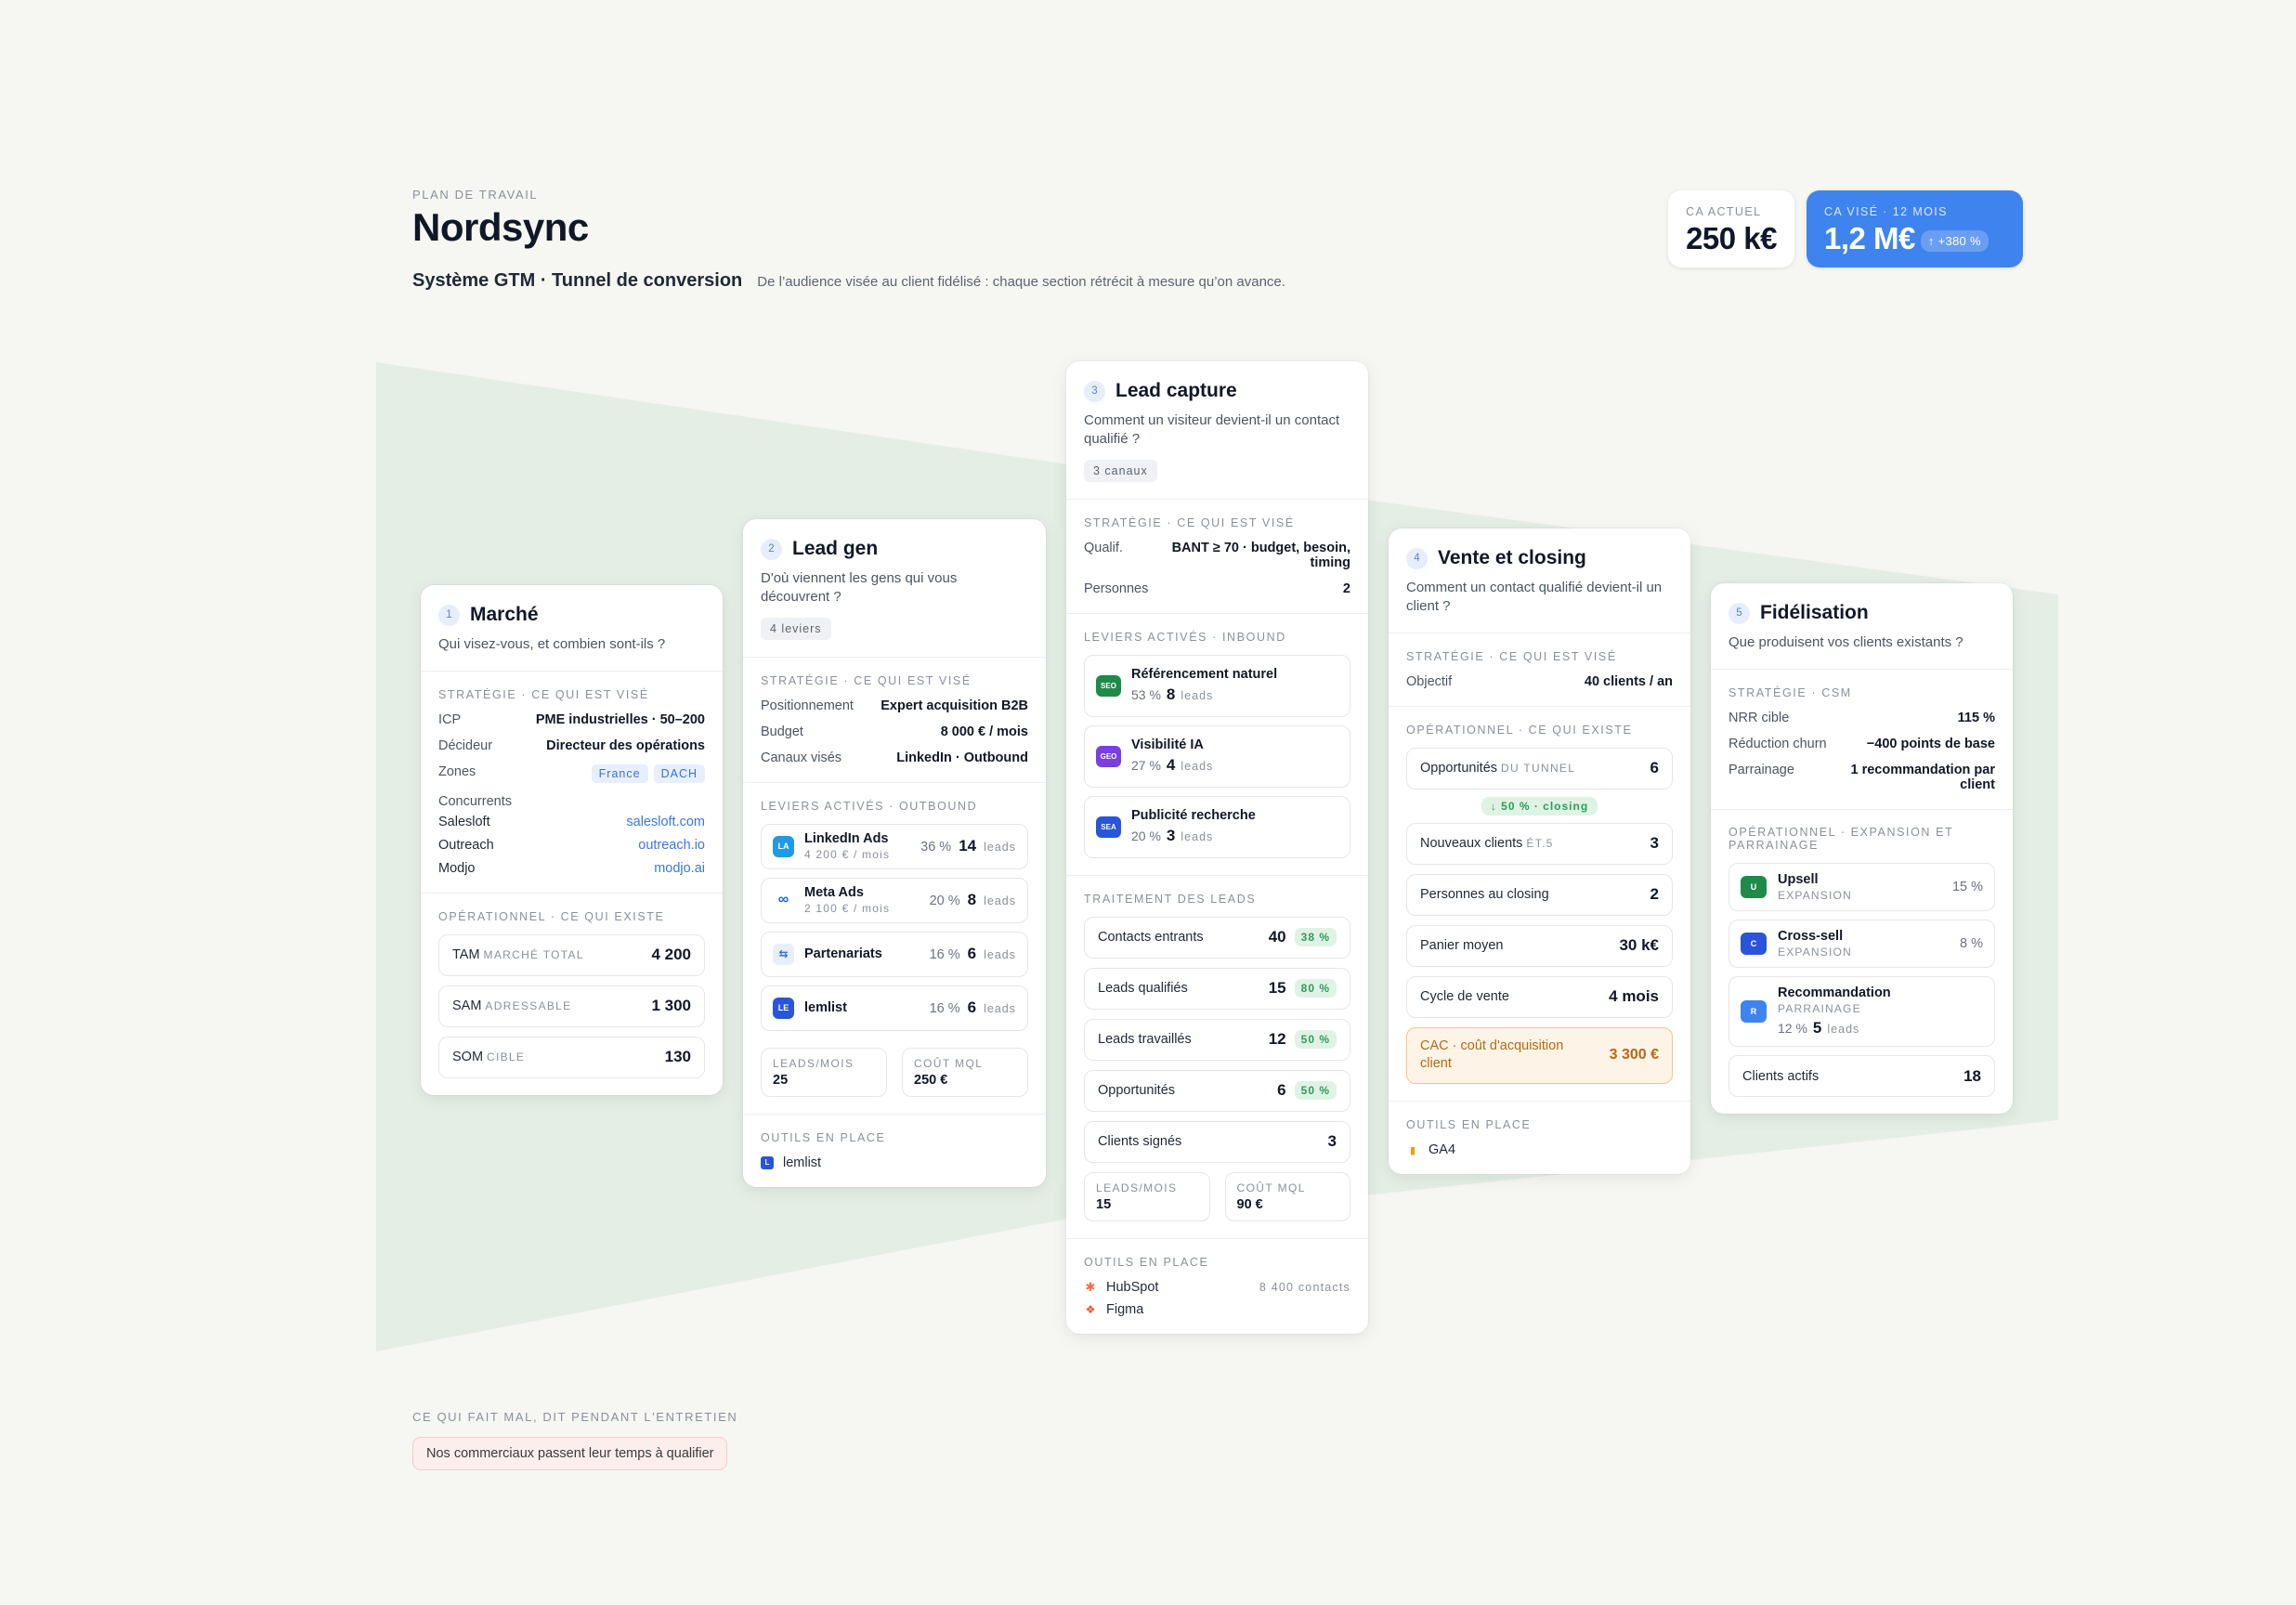  Describe the element at coordinates (1759, 717) in the screenshot. I see `kv-key: NRR cible` at that location.